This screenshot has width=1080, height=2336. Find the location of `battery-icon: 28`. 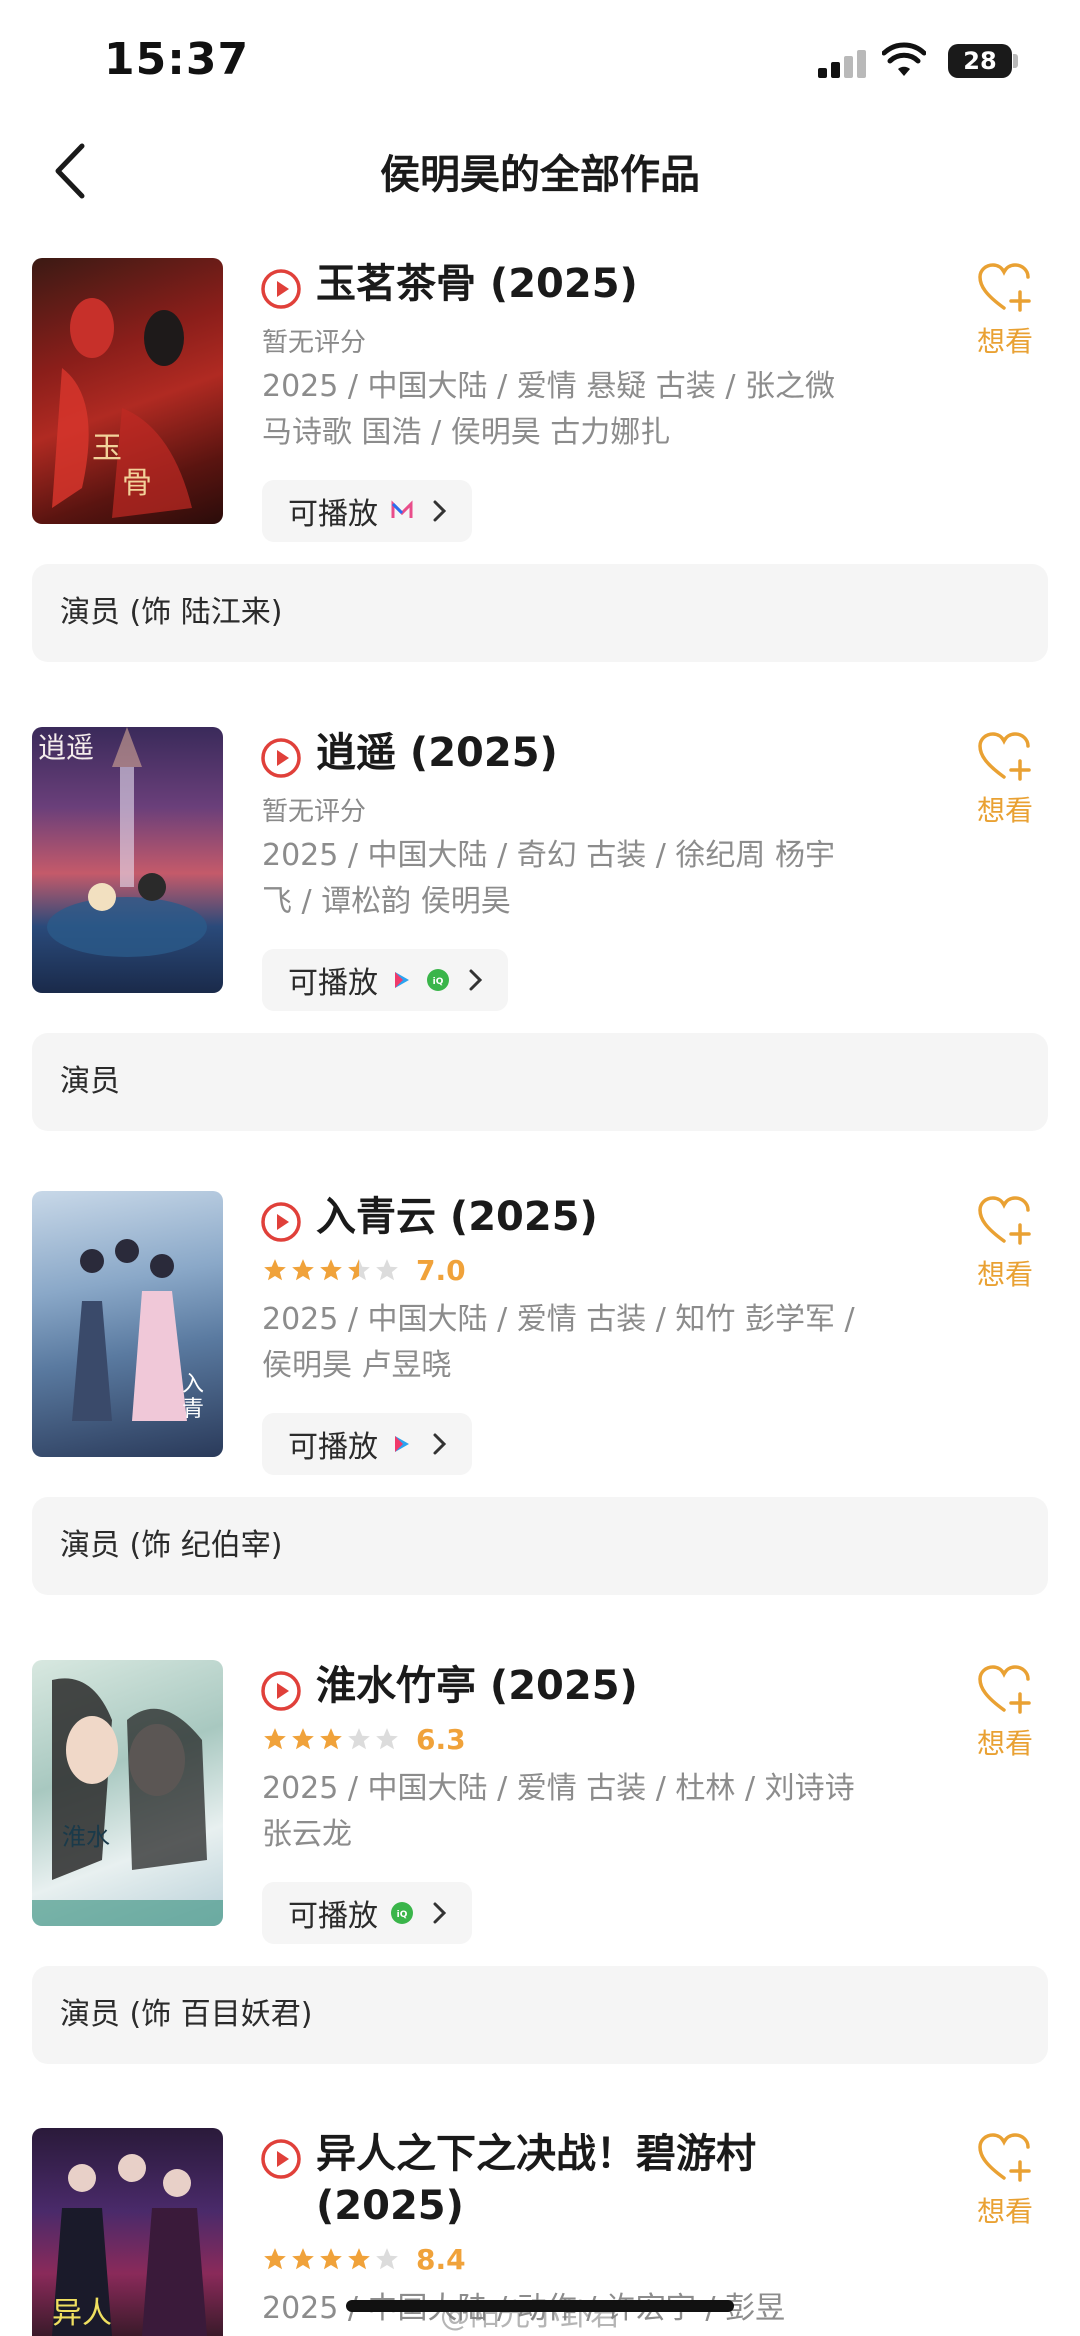

battery-icon: 28 is located at coordinates (980, 61).